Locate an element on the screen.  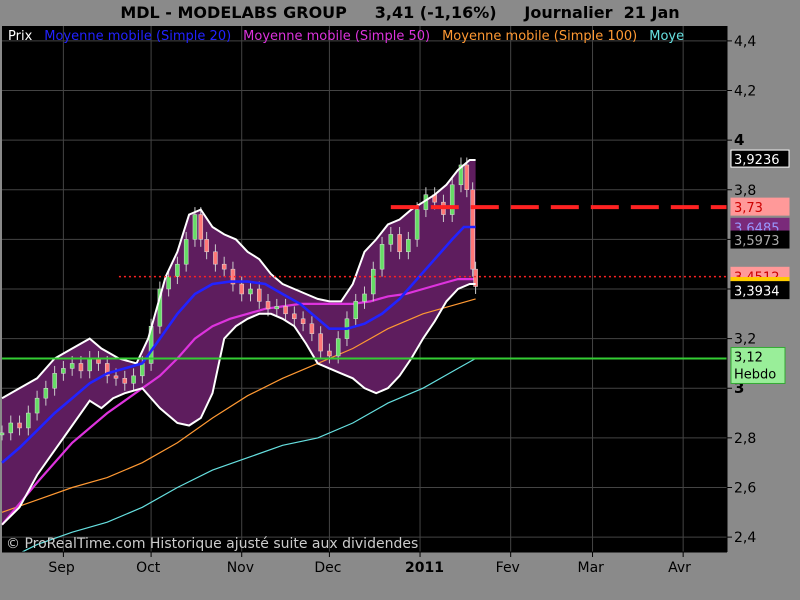
legend-item: Moyenne mobile (Simple 100) is located at coordinates (539, 36).